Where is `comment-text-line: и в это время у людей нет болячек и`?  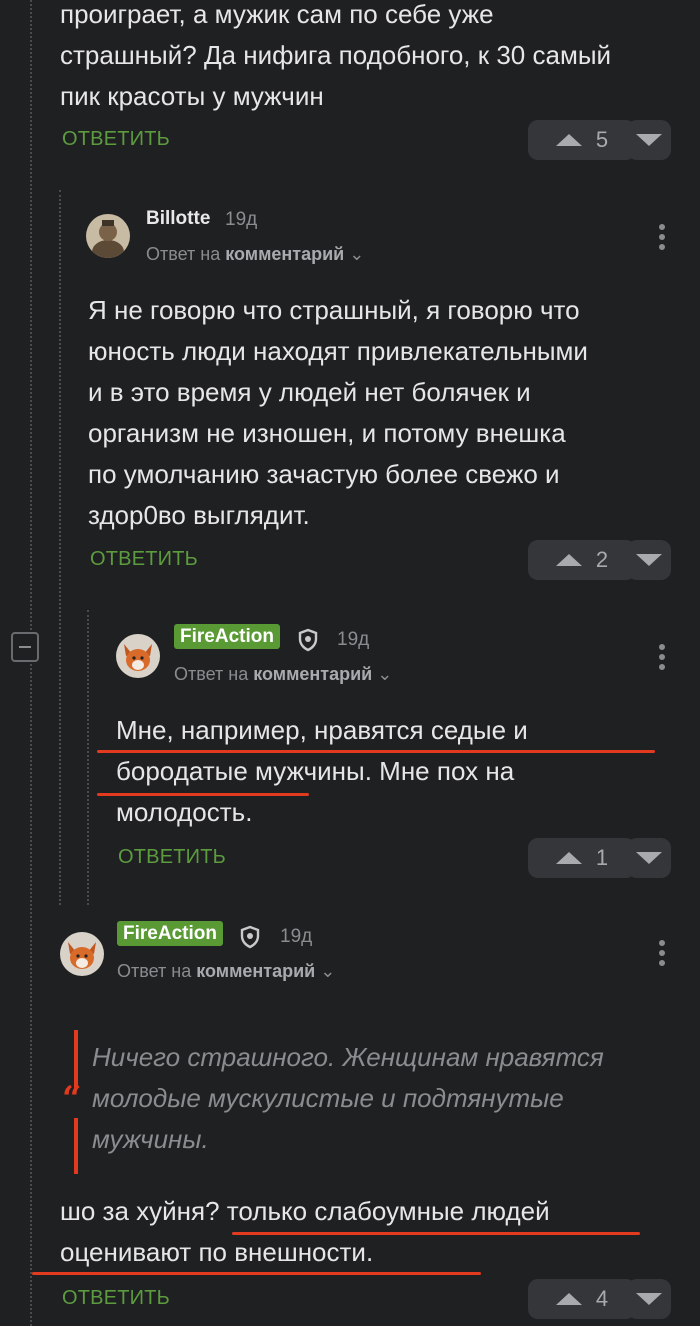 comment-text-line: и в это время у людей нет болячек и is located at coordinates (309, 392).